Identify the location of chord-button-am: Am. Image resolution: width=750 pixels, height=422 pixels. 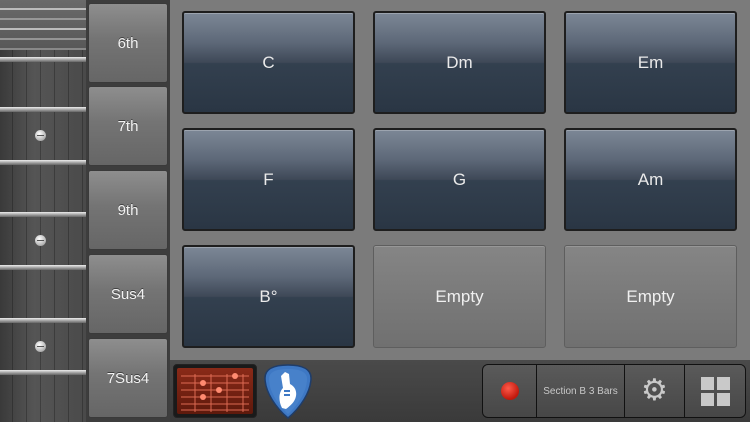
(650, 179).